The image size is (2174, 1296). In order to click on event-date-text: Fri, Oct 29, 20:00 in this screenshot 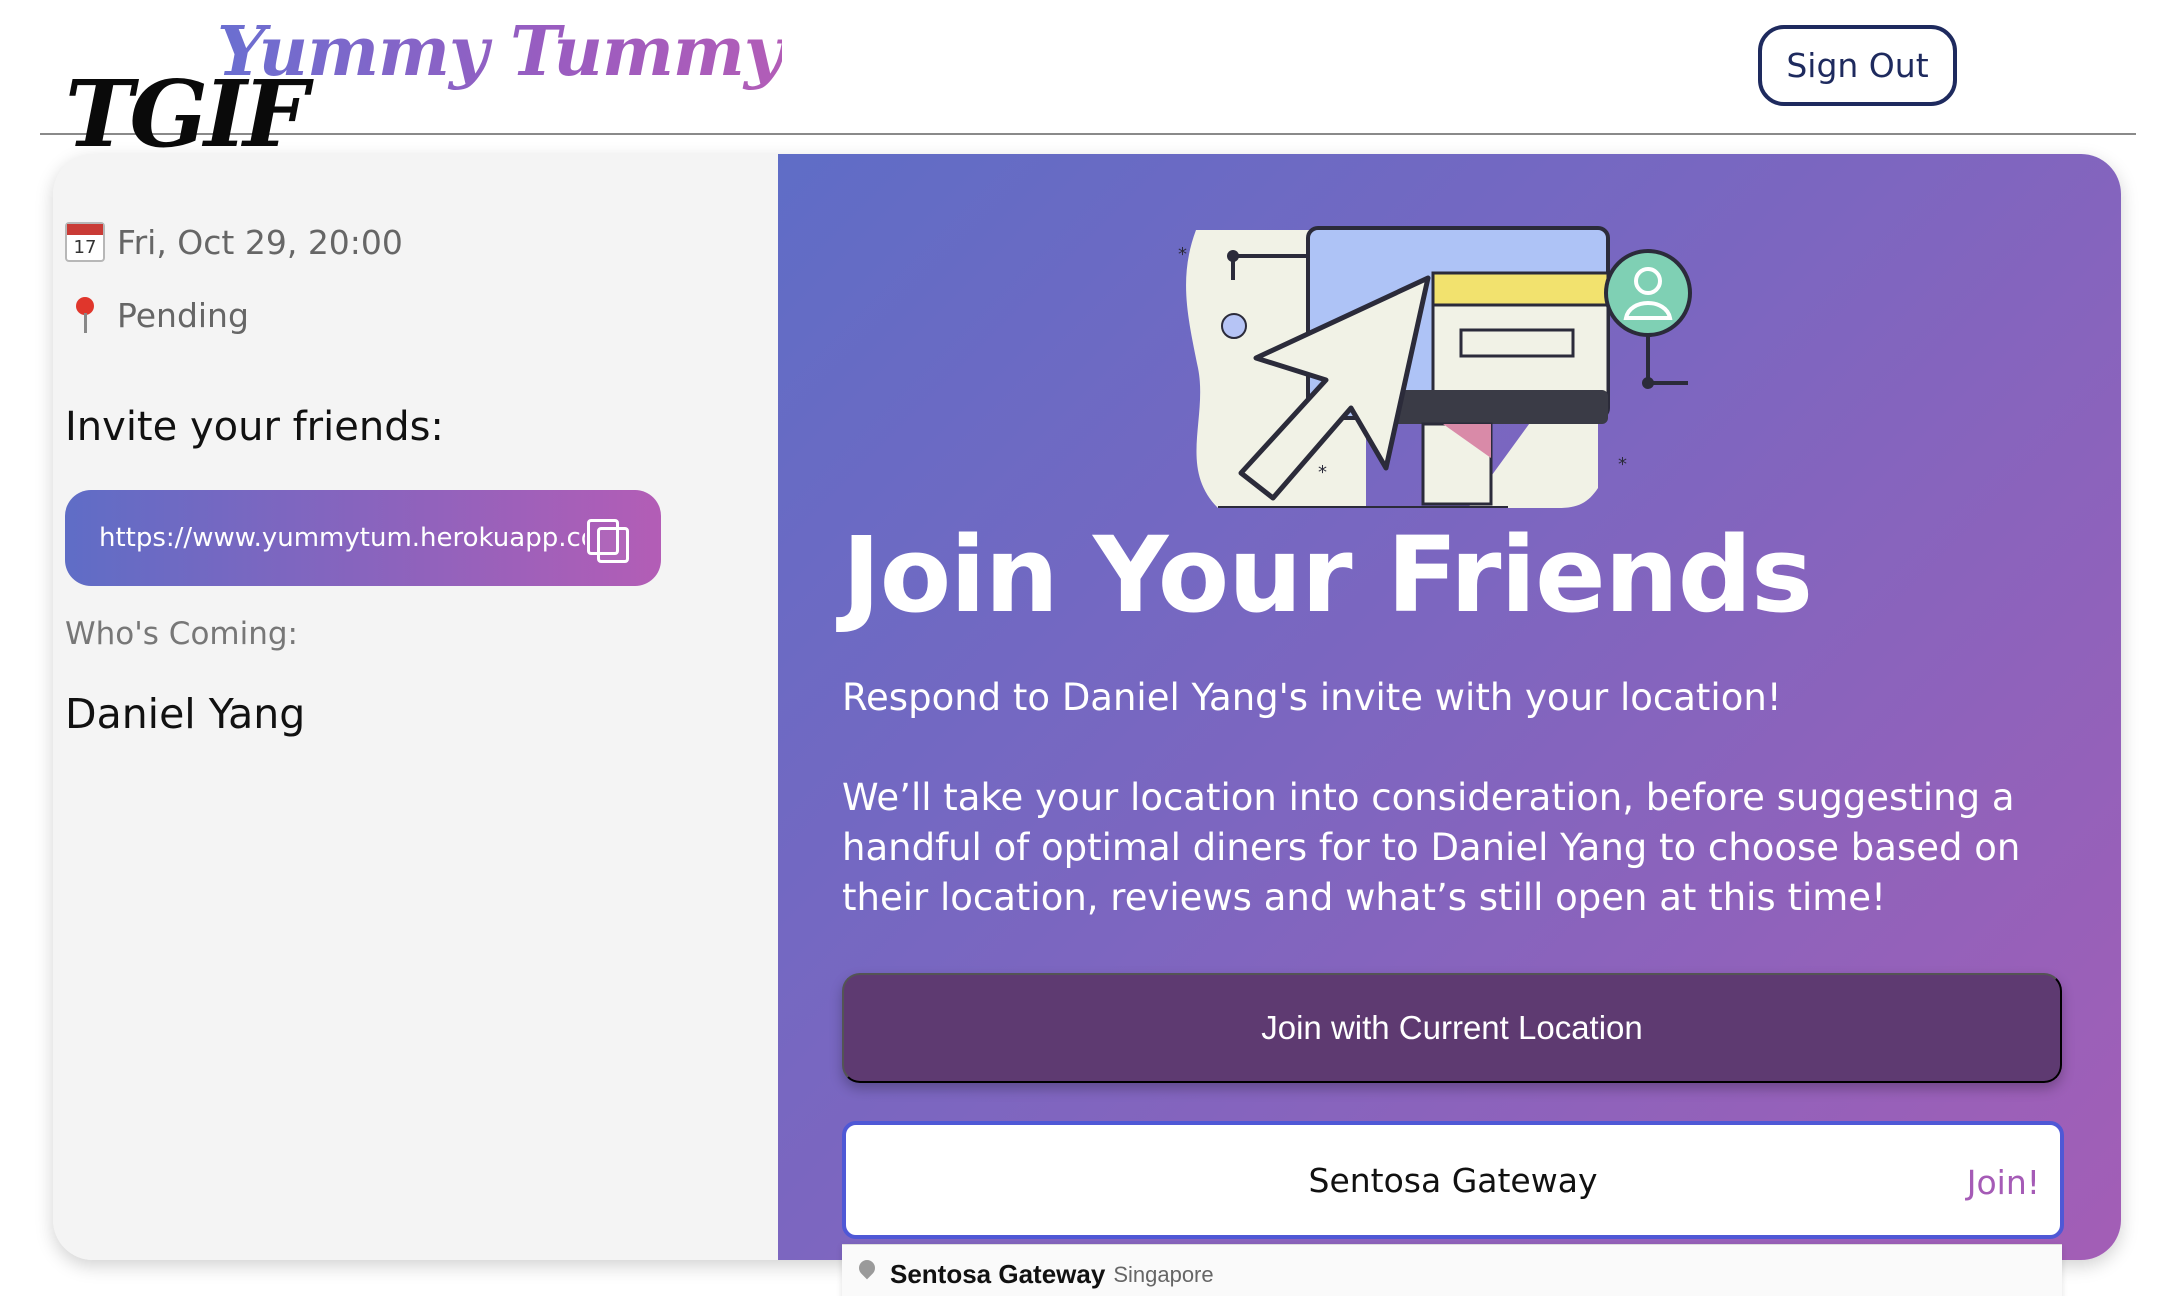, I will do `click(260, 242)`.